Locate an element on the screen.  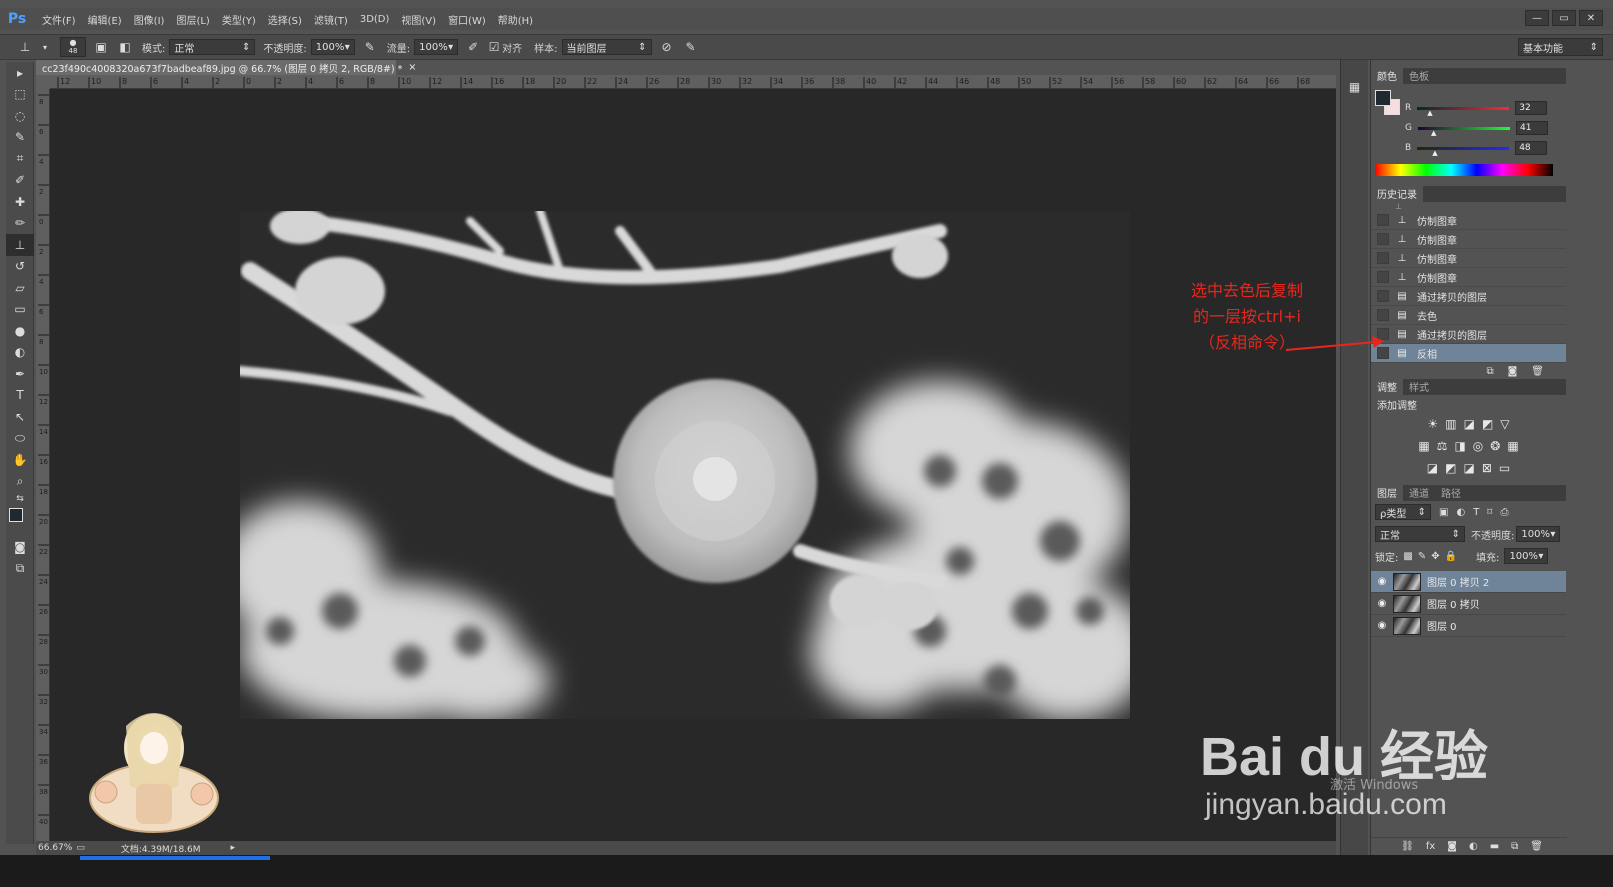
blur-tool-icon: ● is located at coordinates (20, 331).